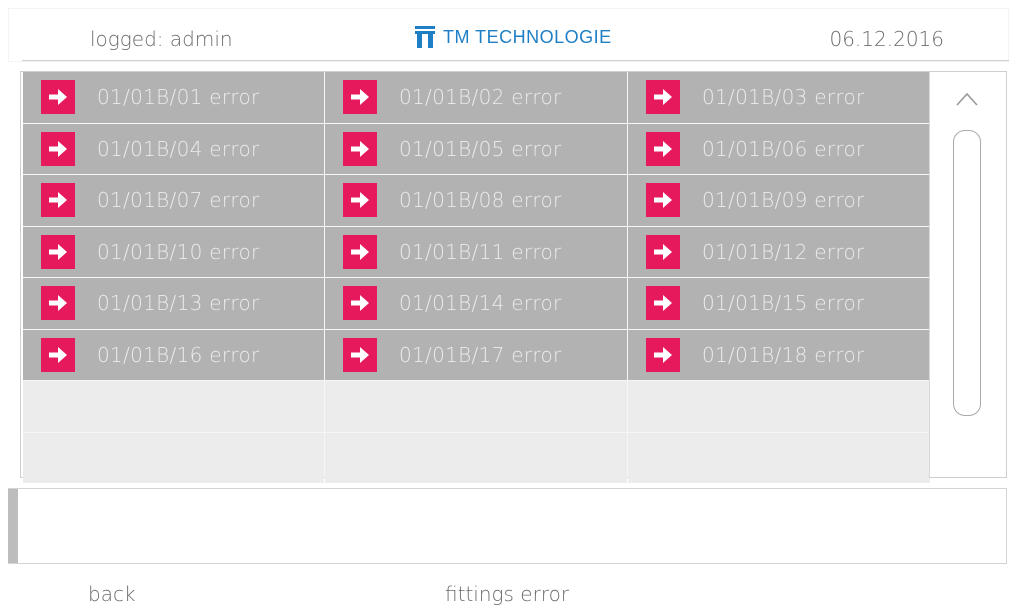  Describe the element at coordinates (425, 37) in the screenshot. I see `tm-logo-icon` at that location.